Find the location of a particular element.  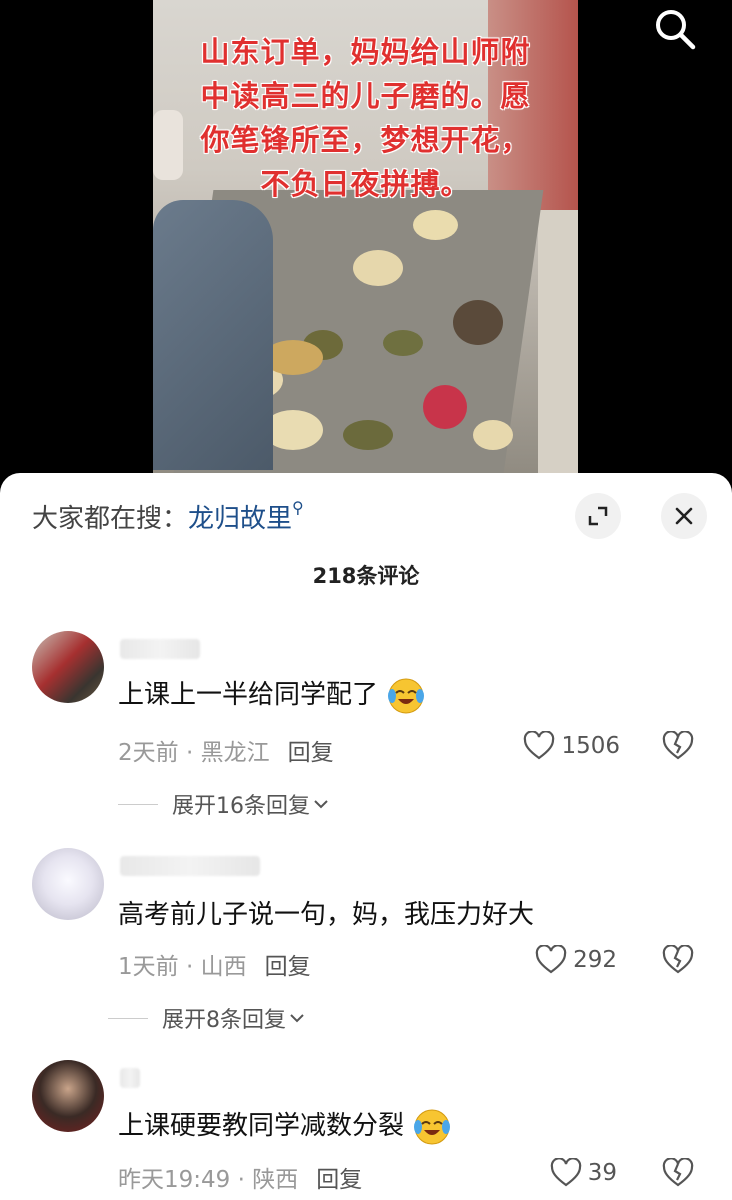

comment-text-content: 上课上一半给同学配了 is located at coordinates (248, 695).